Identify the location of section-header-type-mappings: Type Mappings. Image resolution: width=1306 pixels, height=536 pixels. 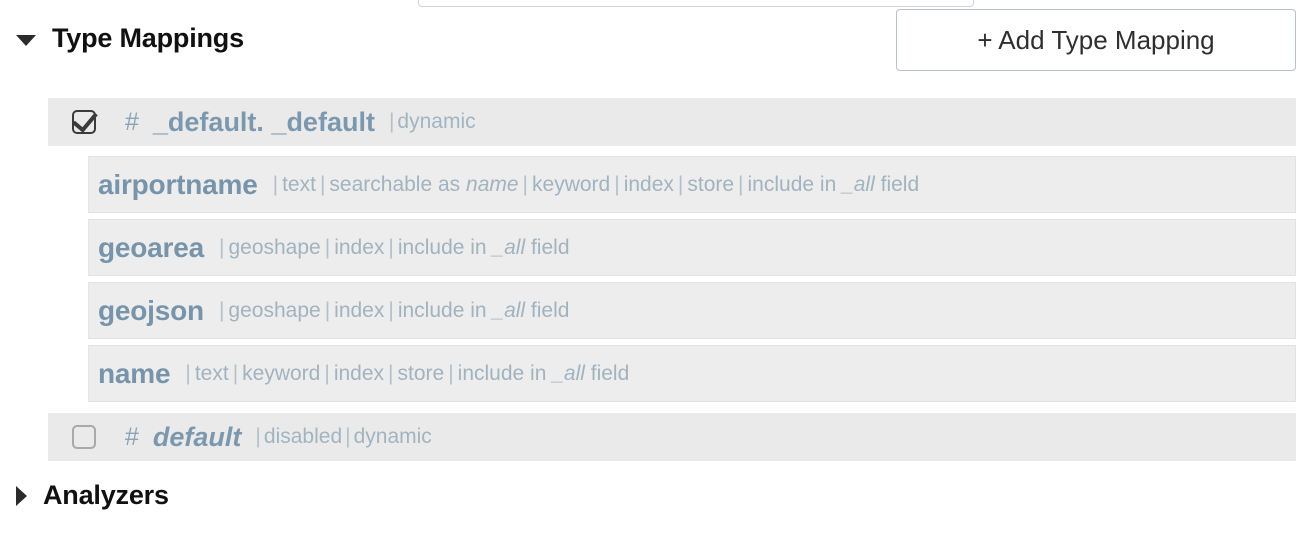
(130, 38).